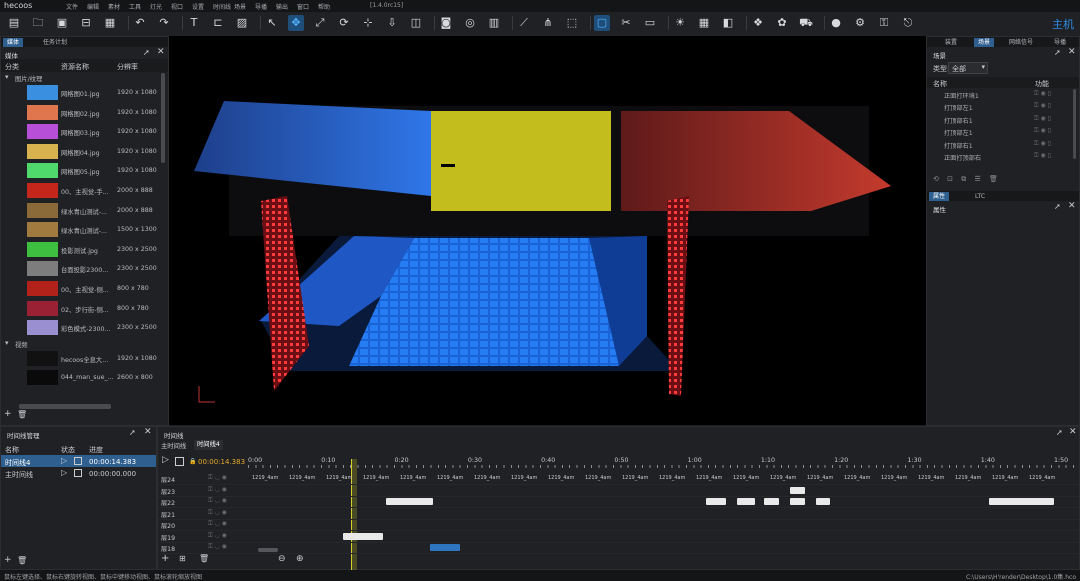 The height and width of the screenshot is (581, 1080). I want to click on align-icon: ⇩, so click(392, 23).